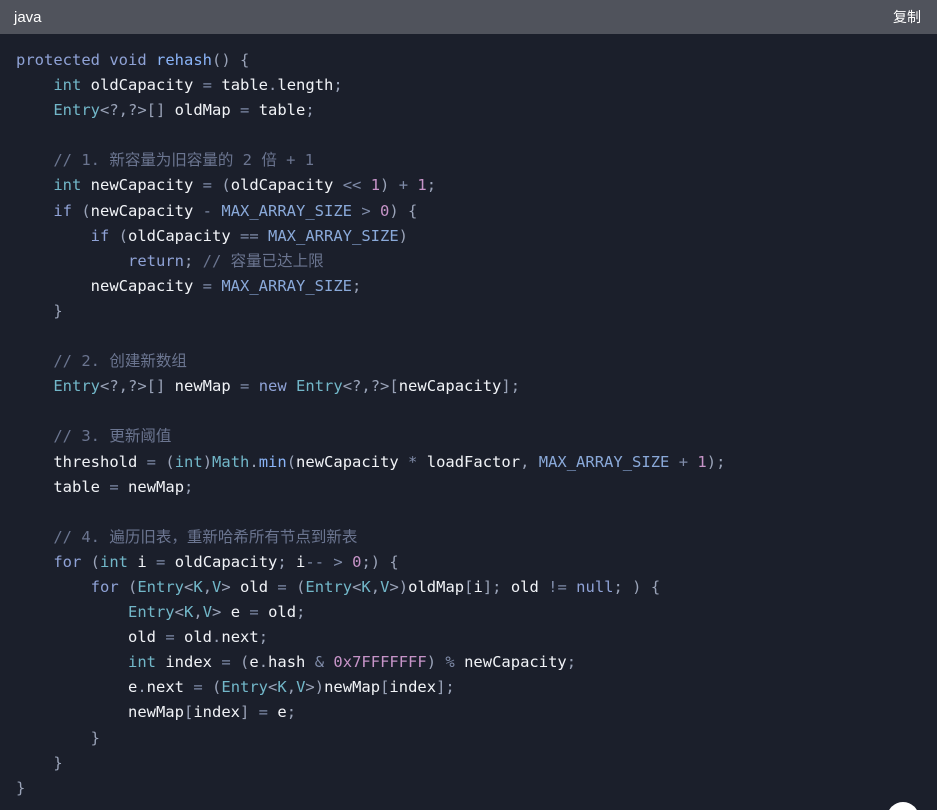  What do you see at coordinates (249, 235) in the screenshot?
I see `code-token: ==` at bounding box center [249, 235].